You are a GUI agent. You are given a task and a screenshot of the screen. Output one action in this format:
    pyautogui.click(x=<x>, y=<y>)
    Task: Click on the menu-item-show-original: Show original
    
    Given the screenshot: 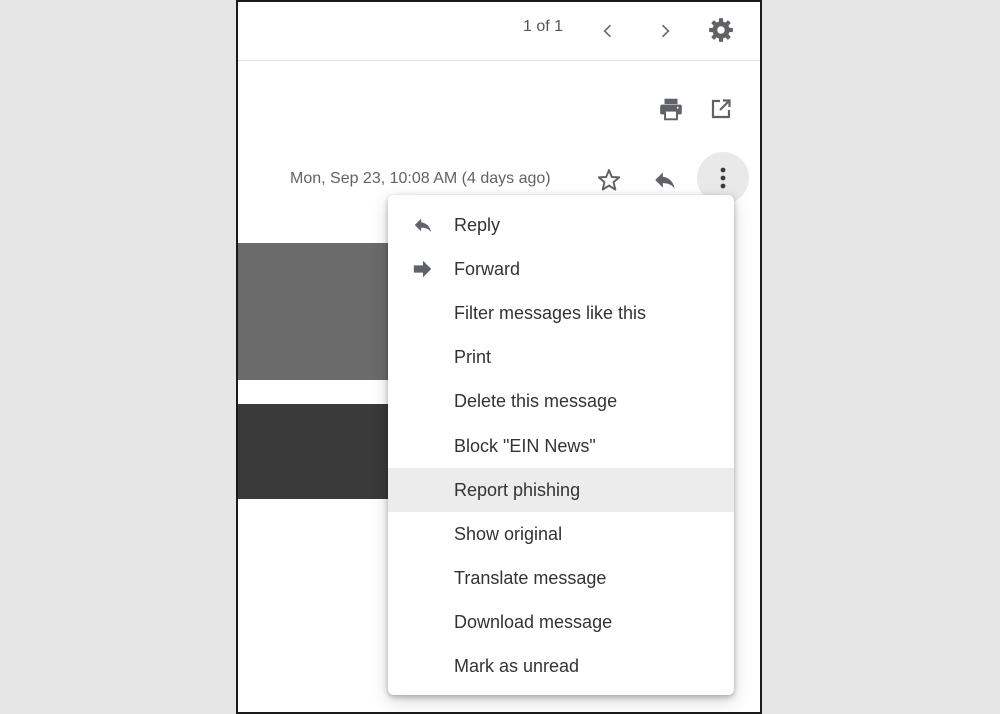 What is the action you would take?
    pyautogui.click(x=561, y=534)
    